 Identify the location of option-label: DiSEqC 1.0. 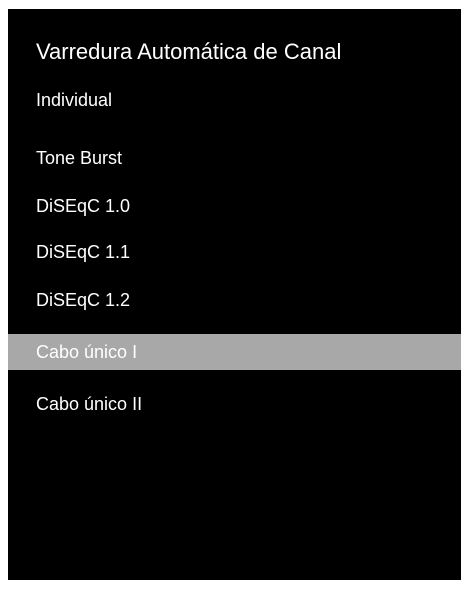
(83, 206).